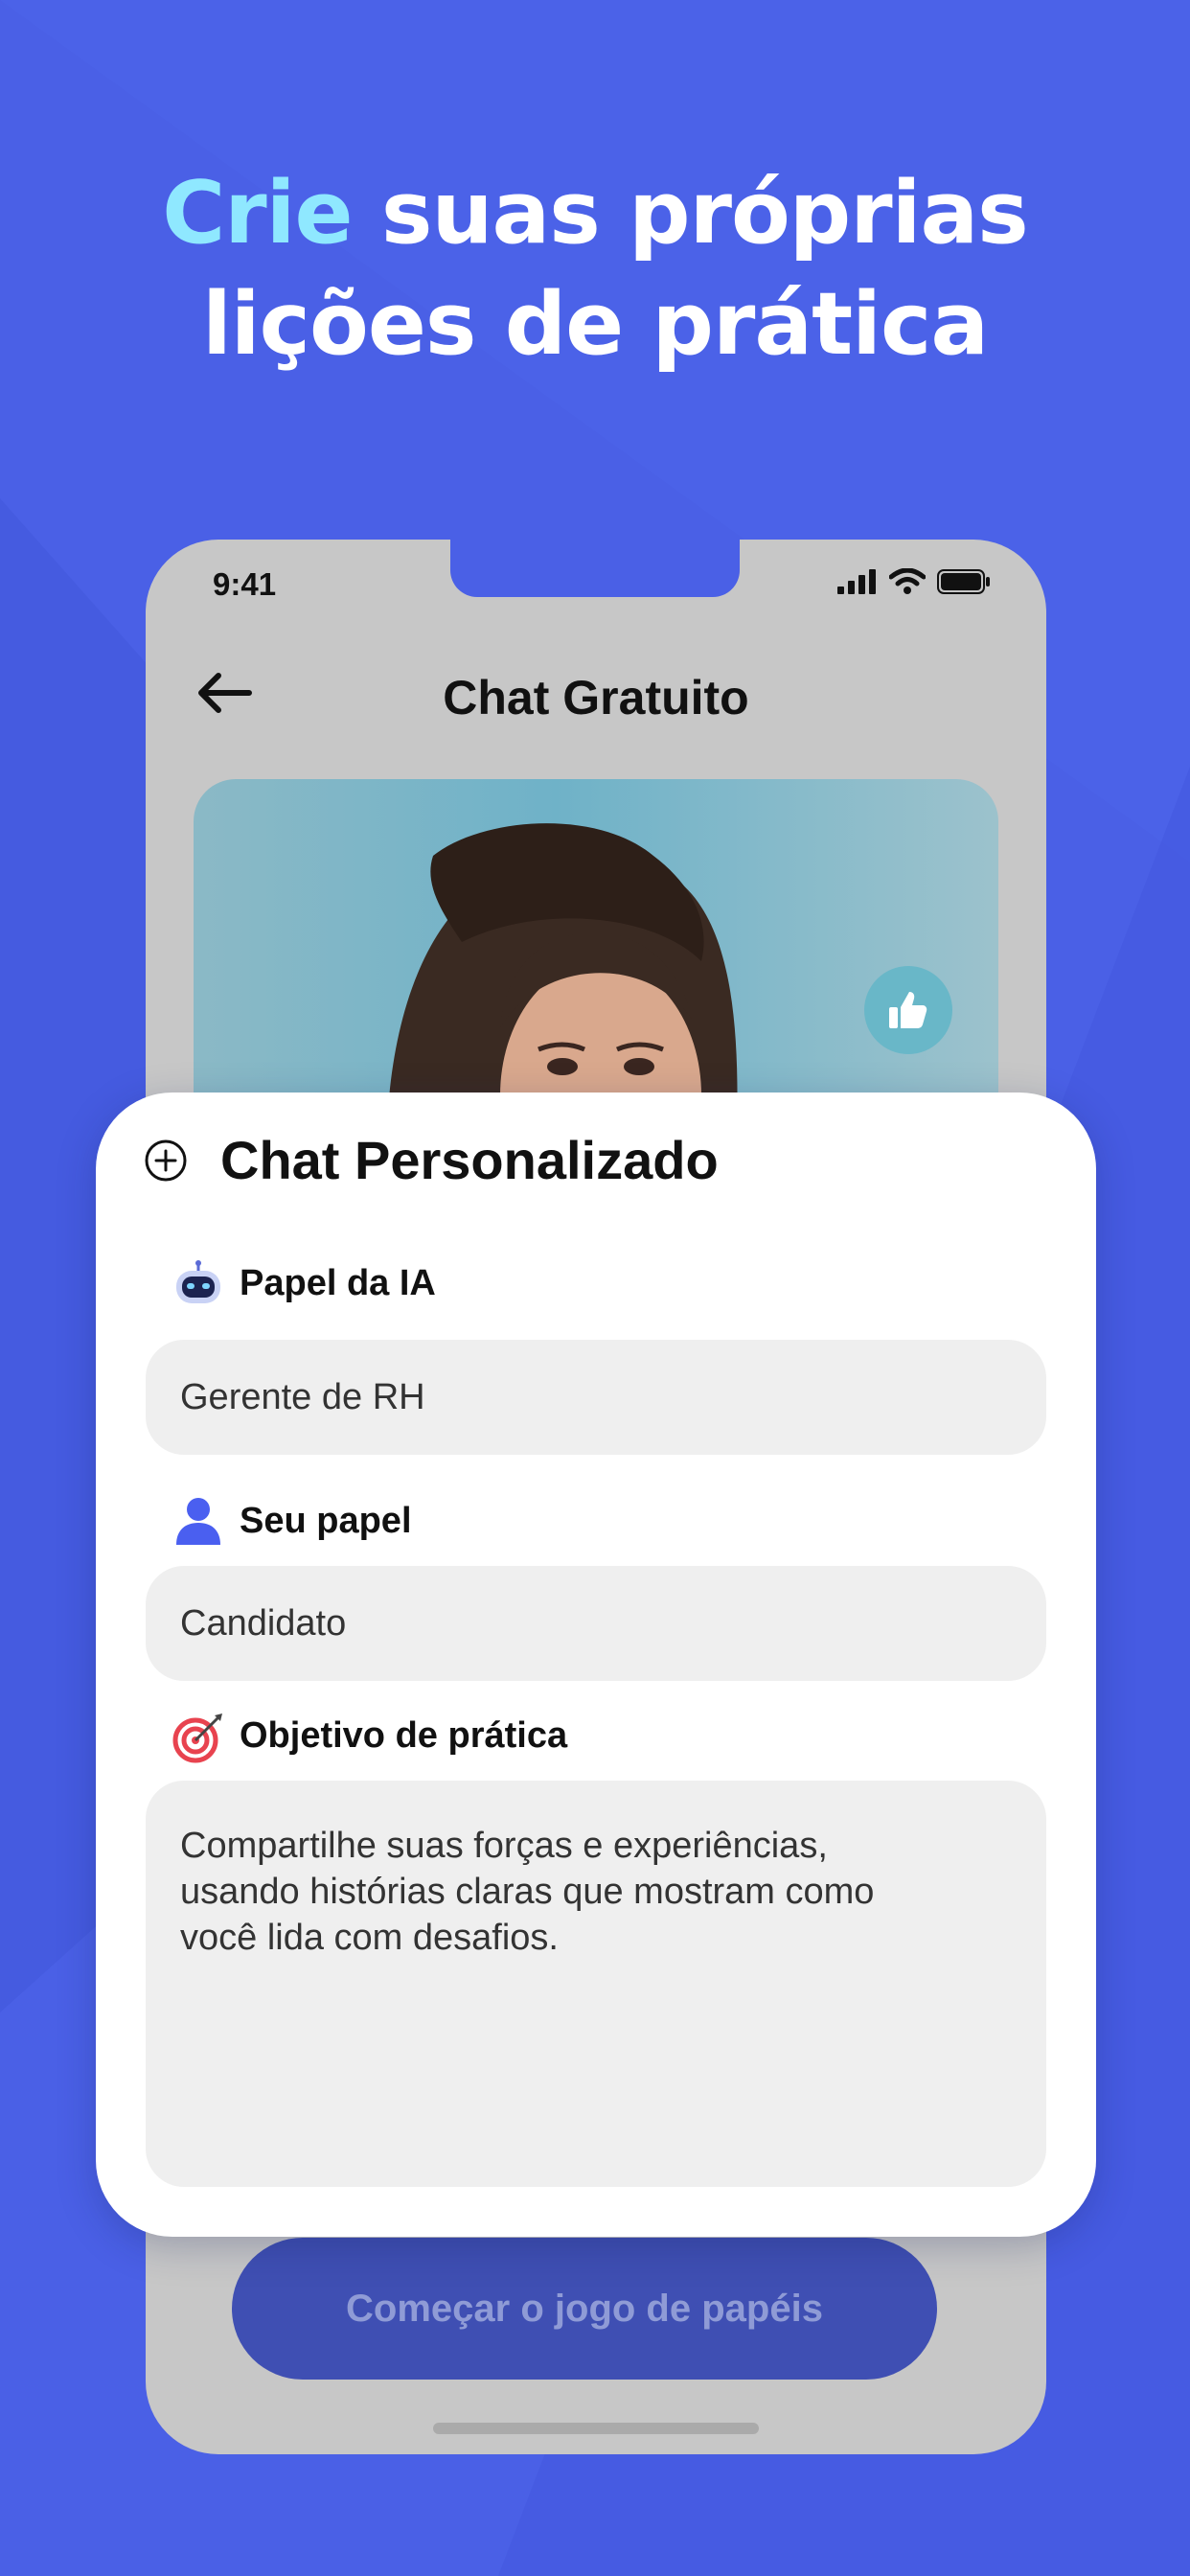  What do you see at coordinates (257, 213) in the screenshot?
I see `headline-accent: Crie` at bounding box center [257, 213].